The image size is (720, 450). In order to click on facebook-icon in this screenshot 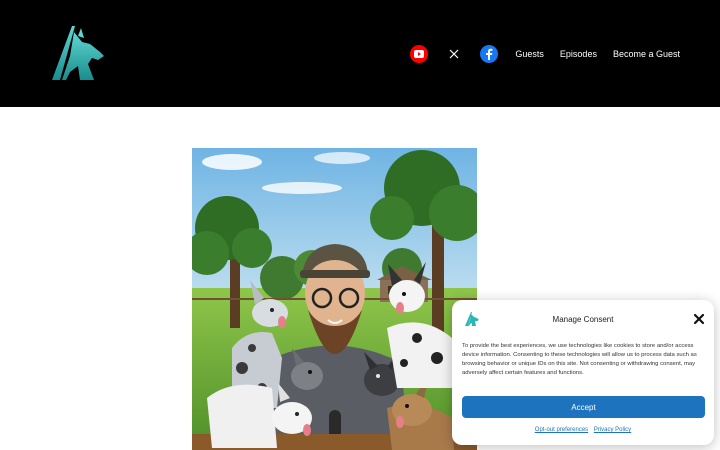, I will do `click(489, 54)`.